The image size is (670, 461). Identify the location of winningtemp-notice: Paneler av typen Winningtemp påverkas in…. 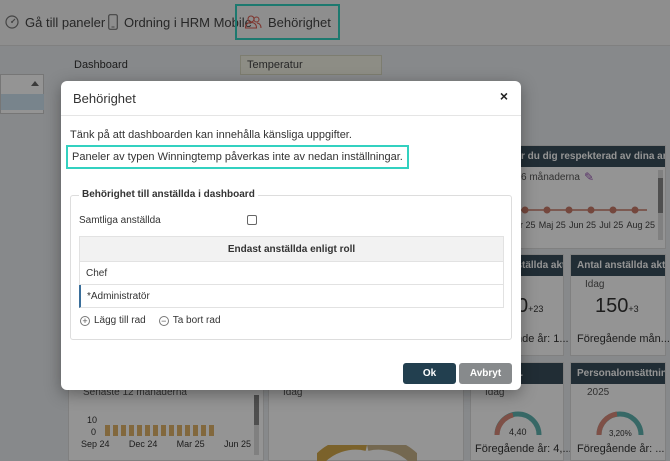
(237, 157).